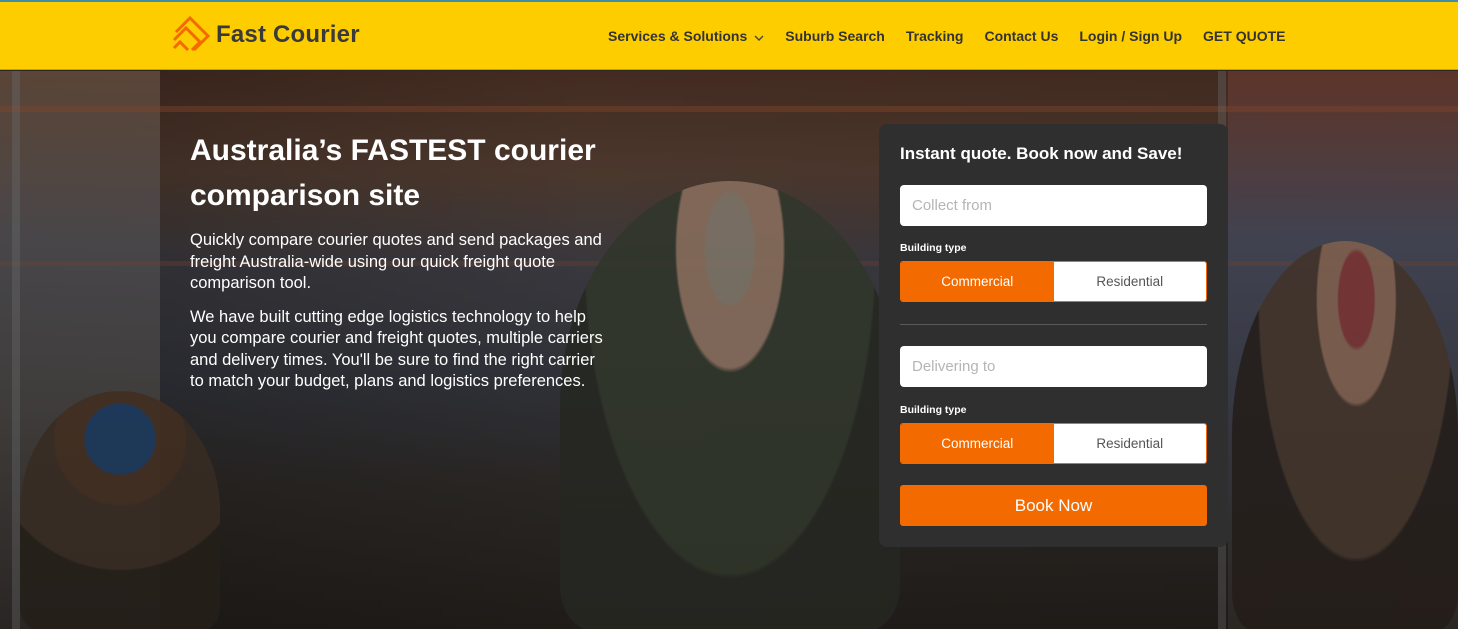  I want to click on book-now-button: Book Now, so click(1053, 505).